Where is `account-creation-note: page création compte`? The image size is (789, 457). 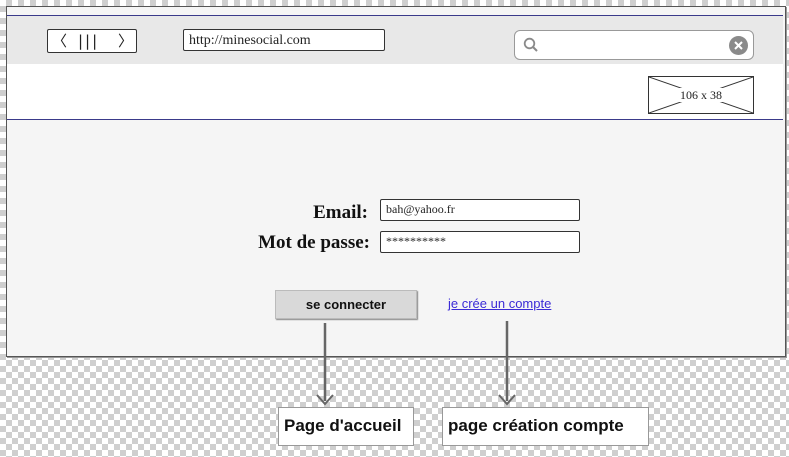 account-creation-note: page création compte is located at coordinates (545, 426).